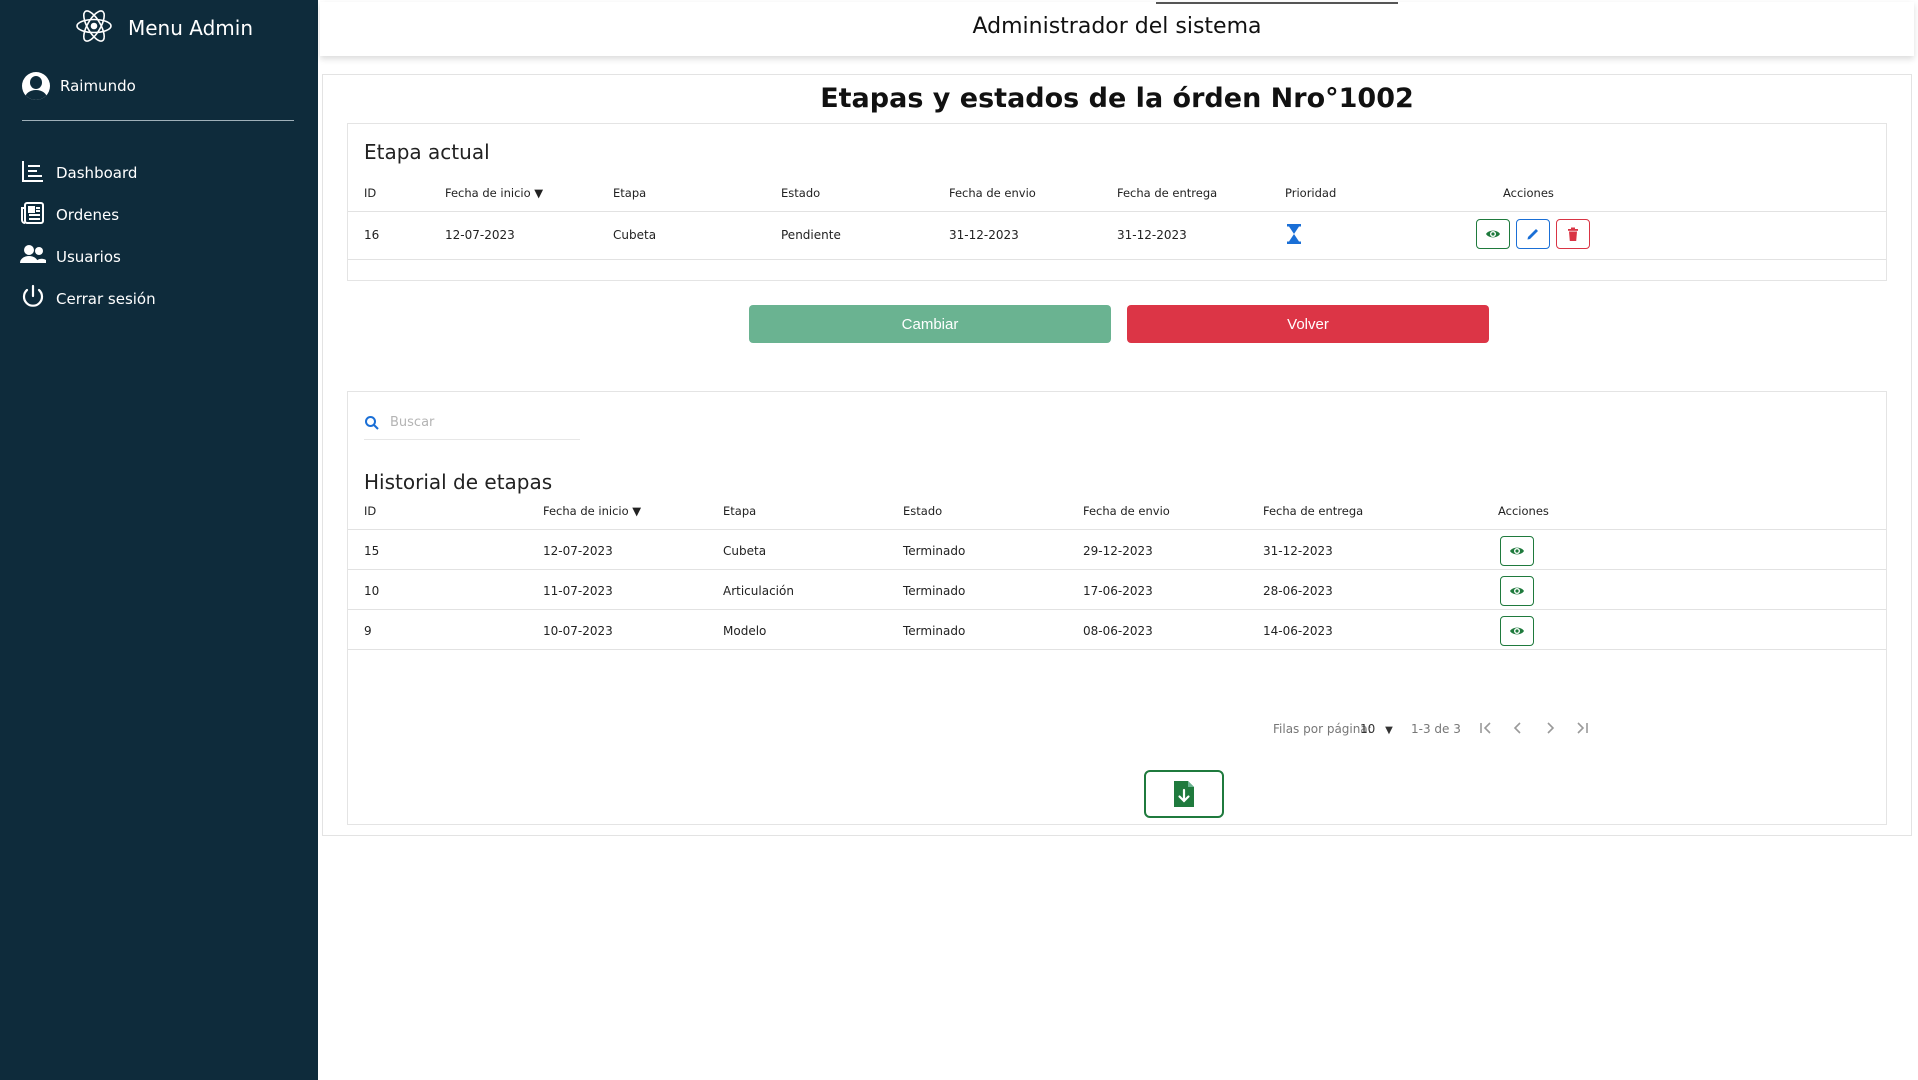 Image resolution: width=1918 pixels, height=1080 pixels. I want to click on sidebar-item-ordenes: Ordenes, so click(88, 215).